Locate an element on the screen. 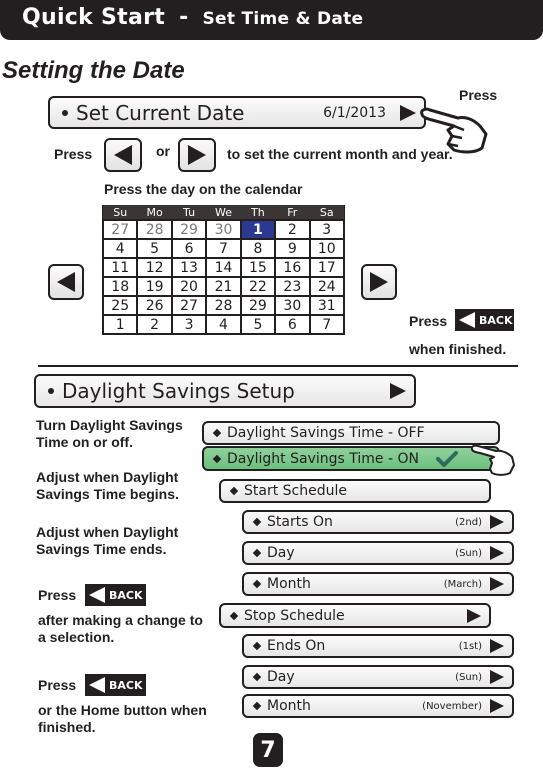 Image resolution: width=543 pixels, height=768 pixels. calendar-day: 21 is located at coordinates (223, 286).